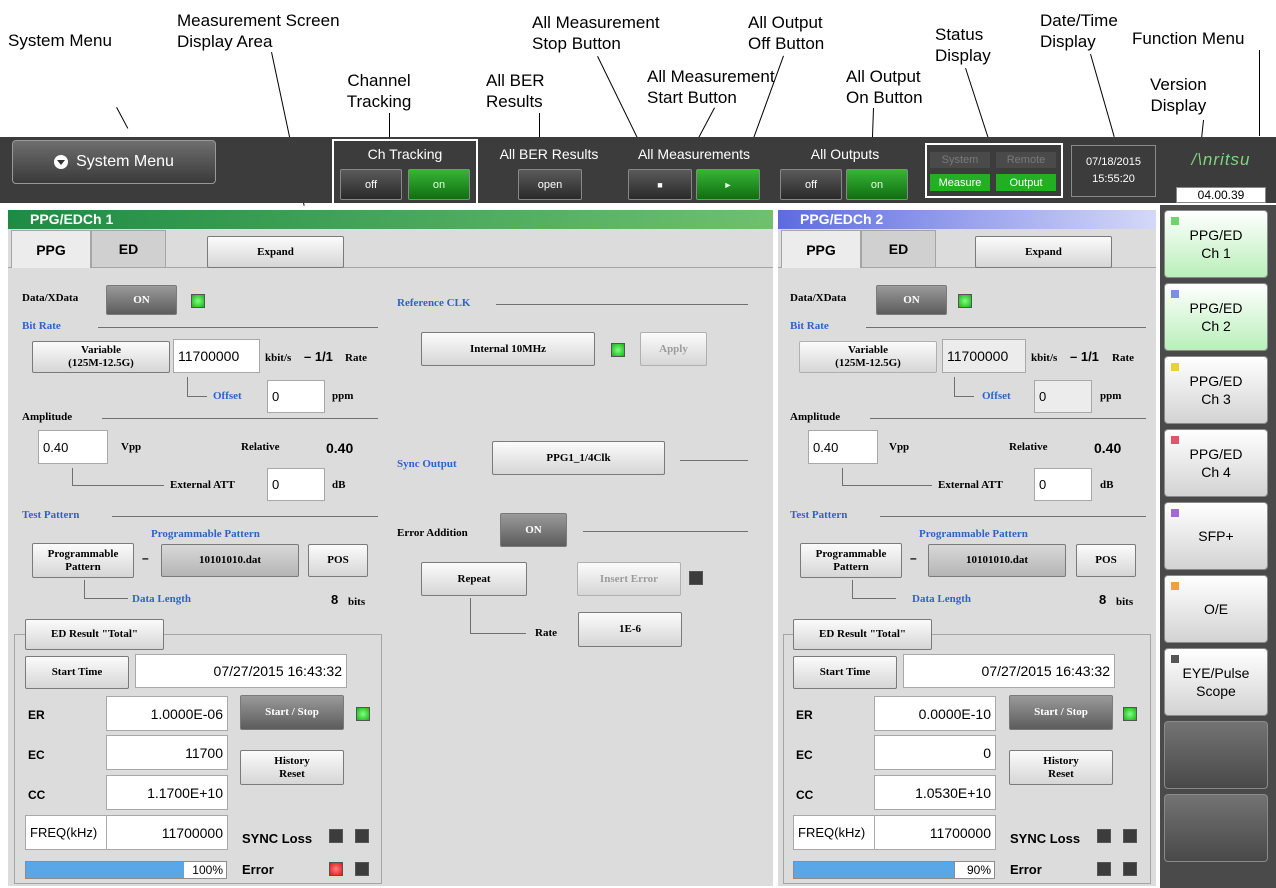 This screenshot has height=888, width=1276. What do you see at coordinates (1216, 536) in the screenshot?
I see `function-menu-item: SFP+` at bounding box center [1216, 536].